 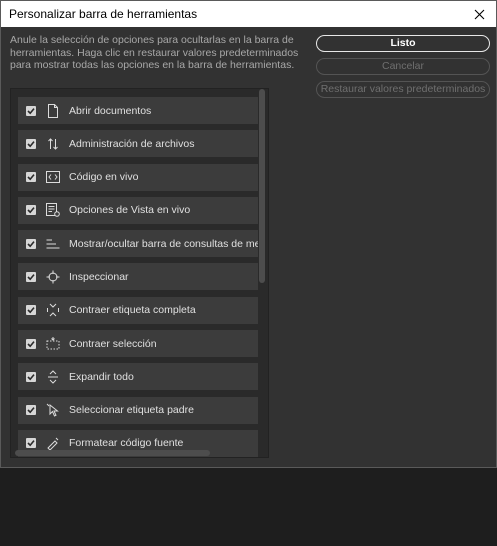 What do you see at coordinates (138, 277) in the screenshot?
I see `list-item: Inspeccionar` at bounding box center [138, 277].